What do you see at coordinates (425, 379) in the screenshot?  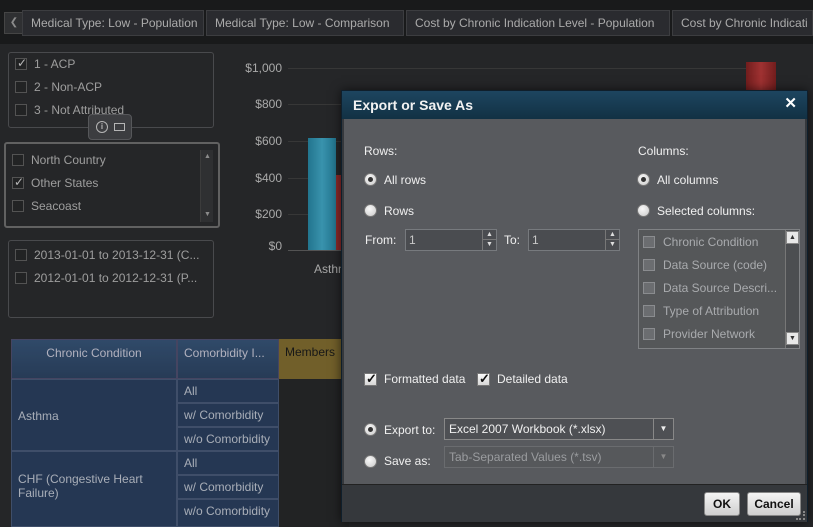 I see `formatted-data-label: Formatted data` at bounding box center [425, 379].